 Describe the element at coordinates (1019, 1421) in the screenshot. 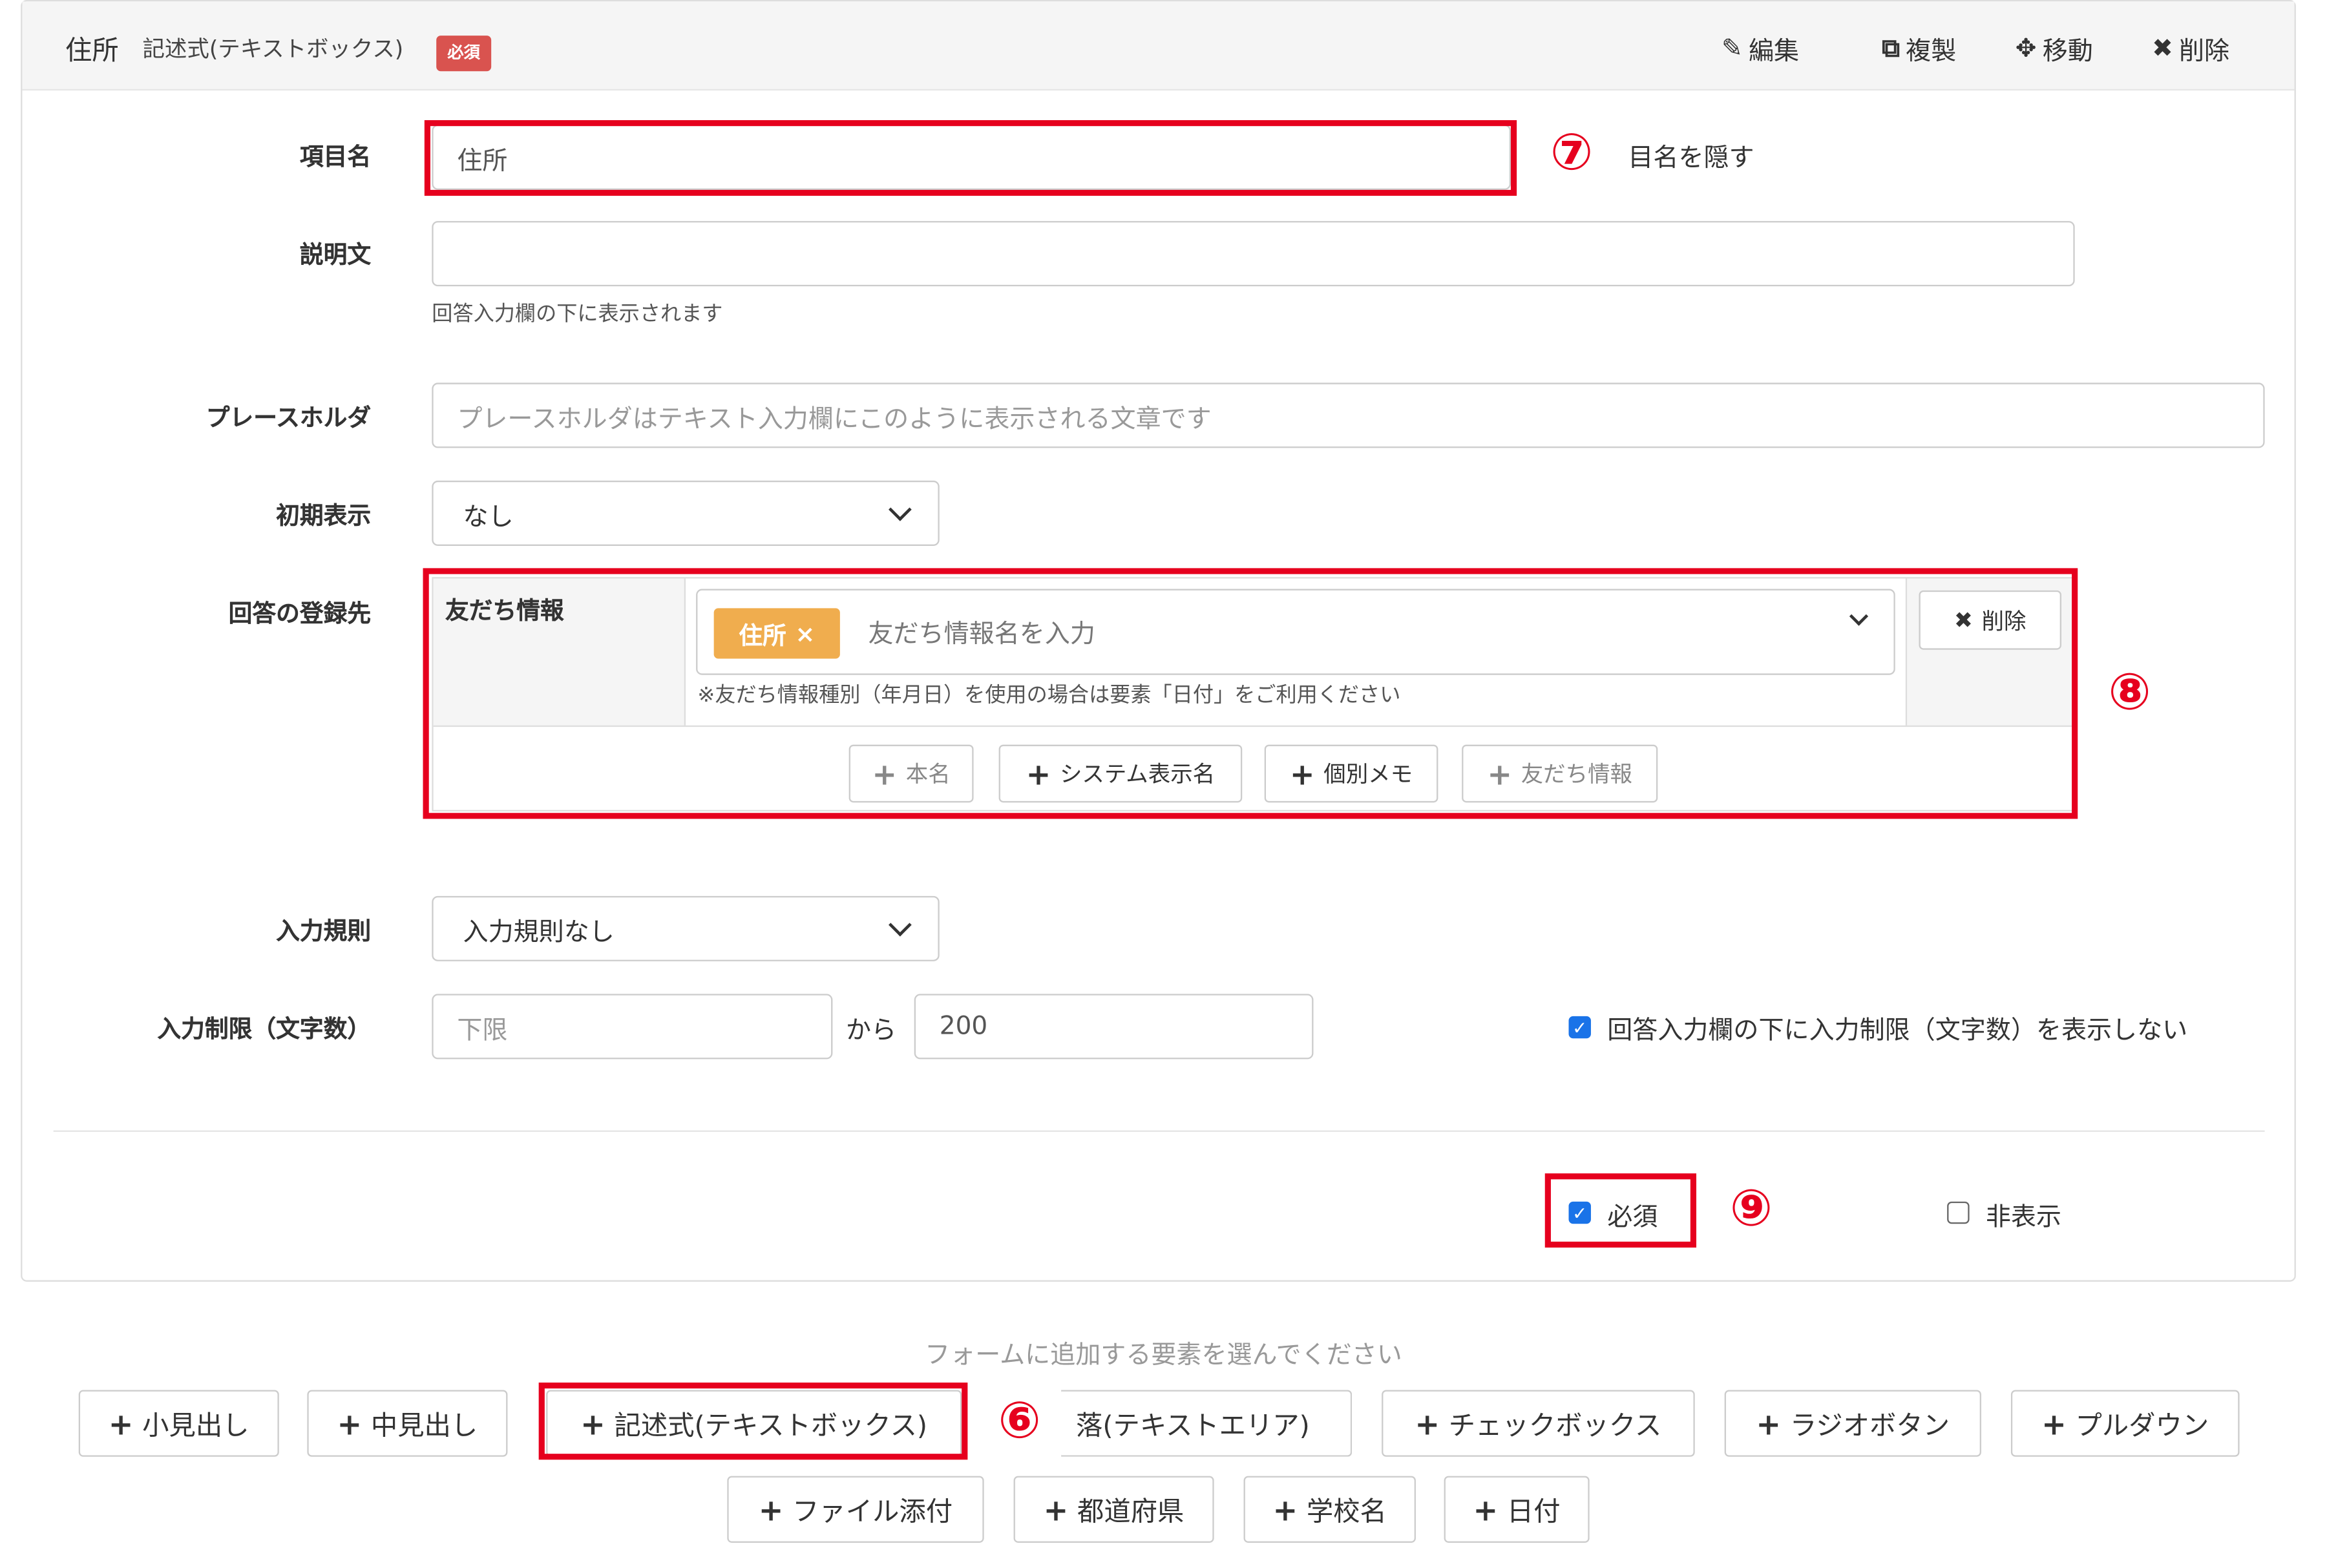

I see `annotation-6: ⑥` at that location.